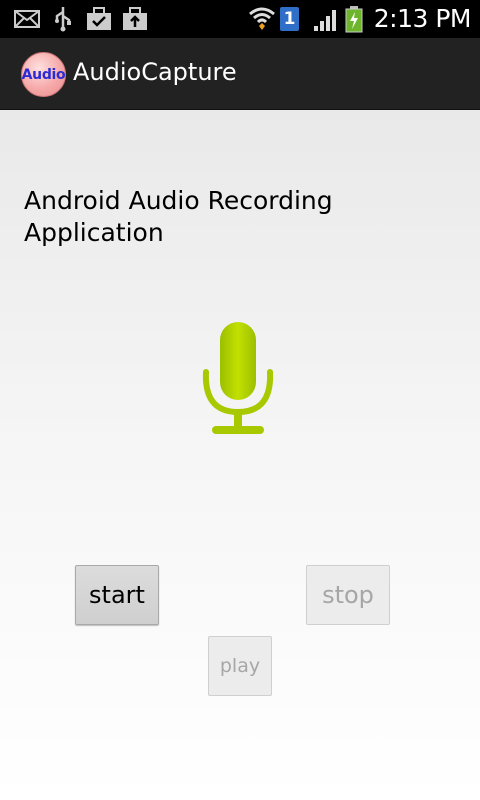 The width and height of the screenshot is (480, 800). I want to click on wifi-icon, so click(262, 18).